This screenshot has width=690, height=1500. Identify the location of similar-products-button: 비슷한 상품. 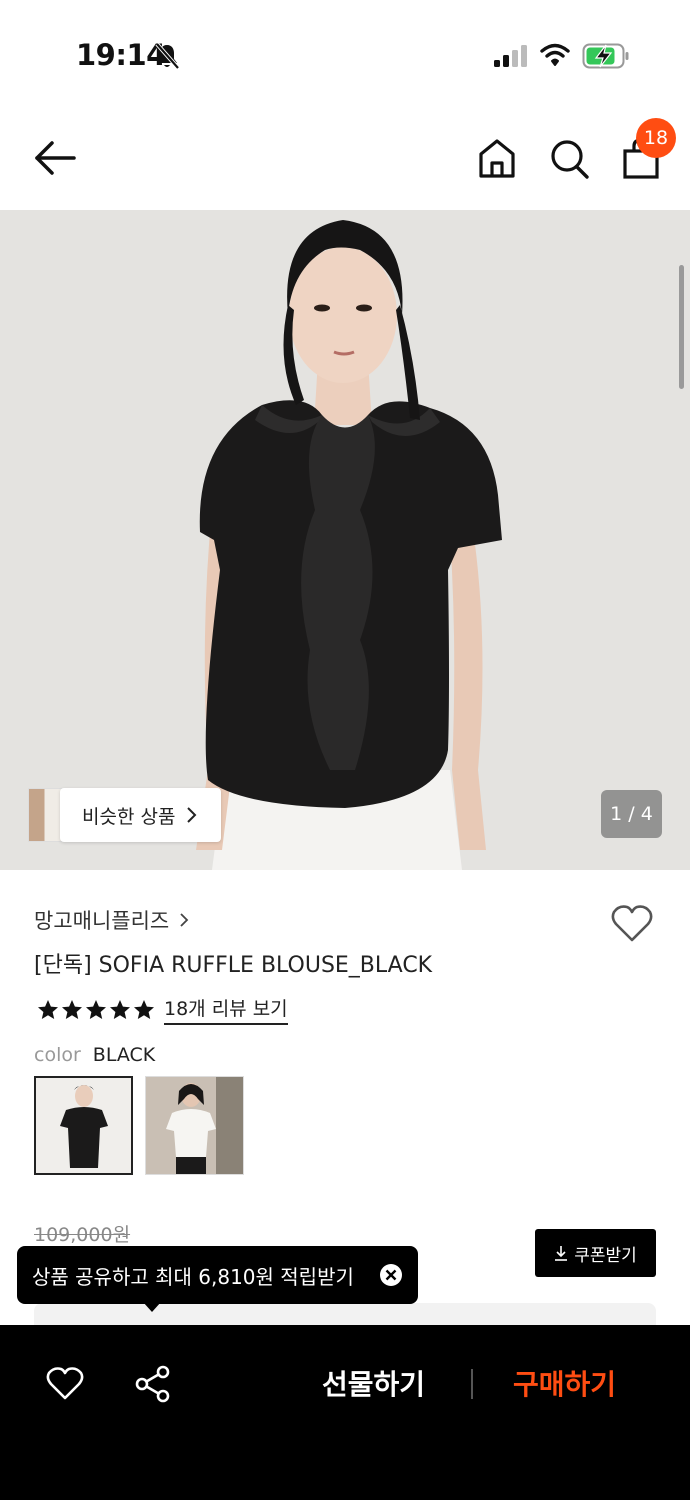
(141, 815).